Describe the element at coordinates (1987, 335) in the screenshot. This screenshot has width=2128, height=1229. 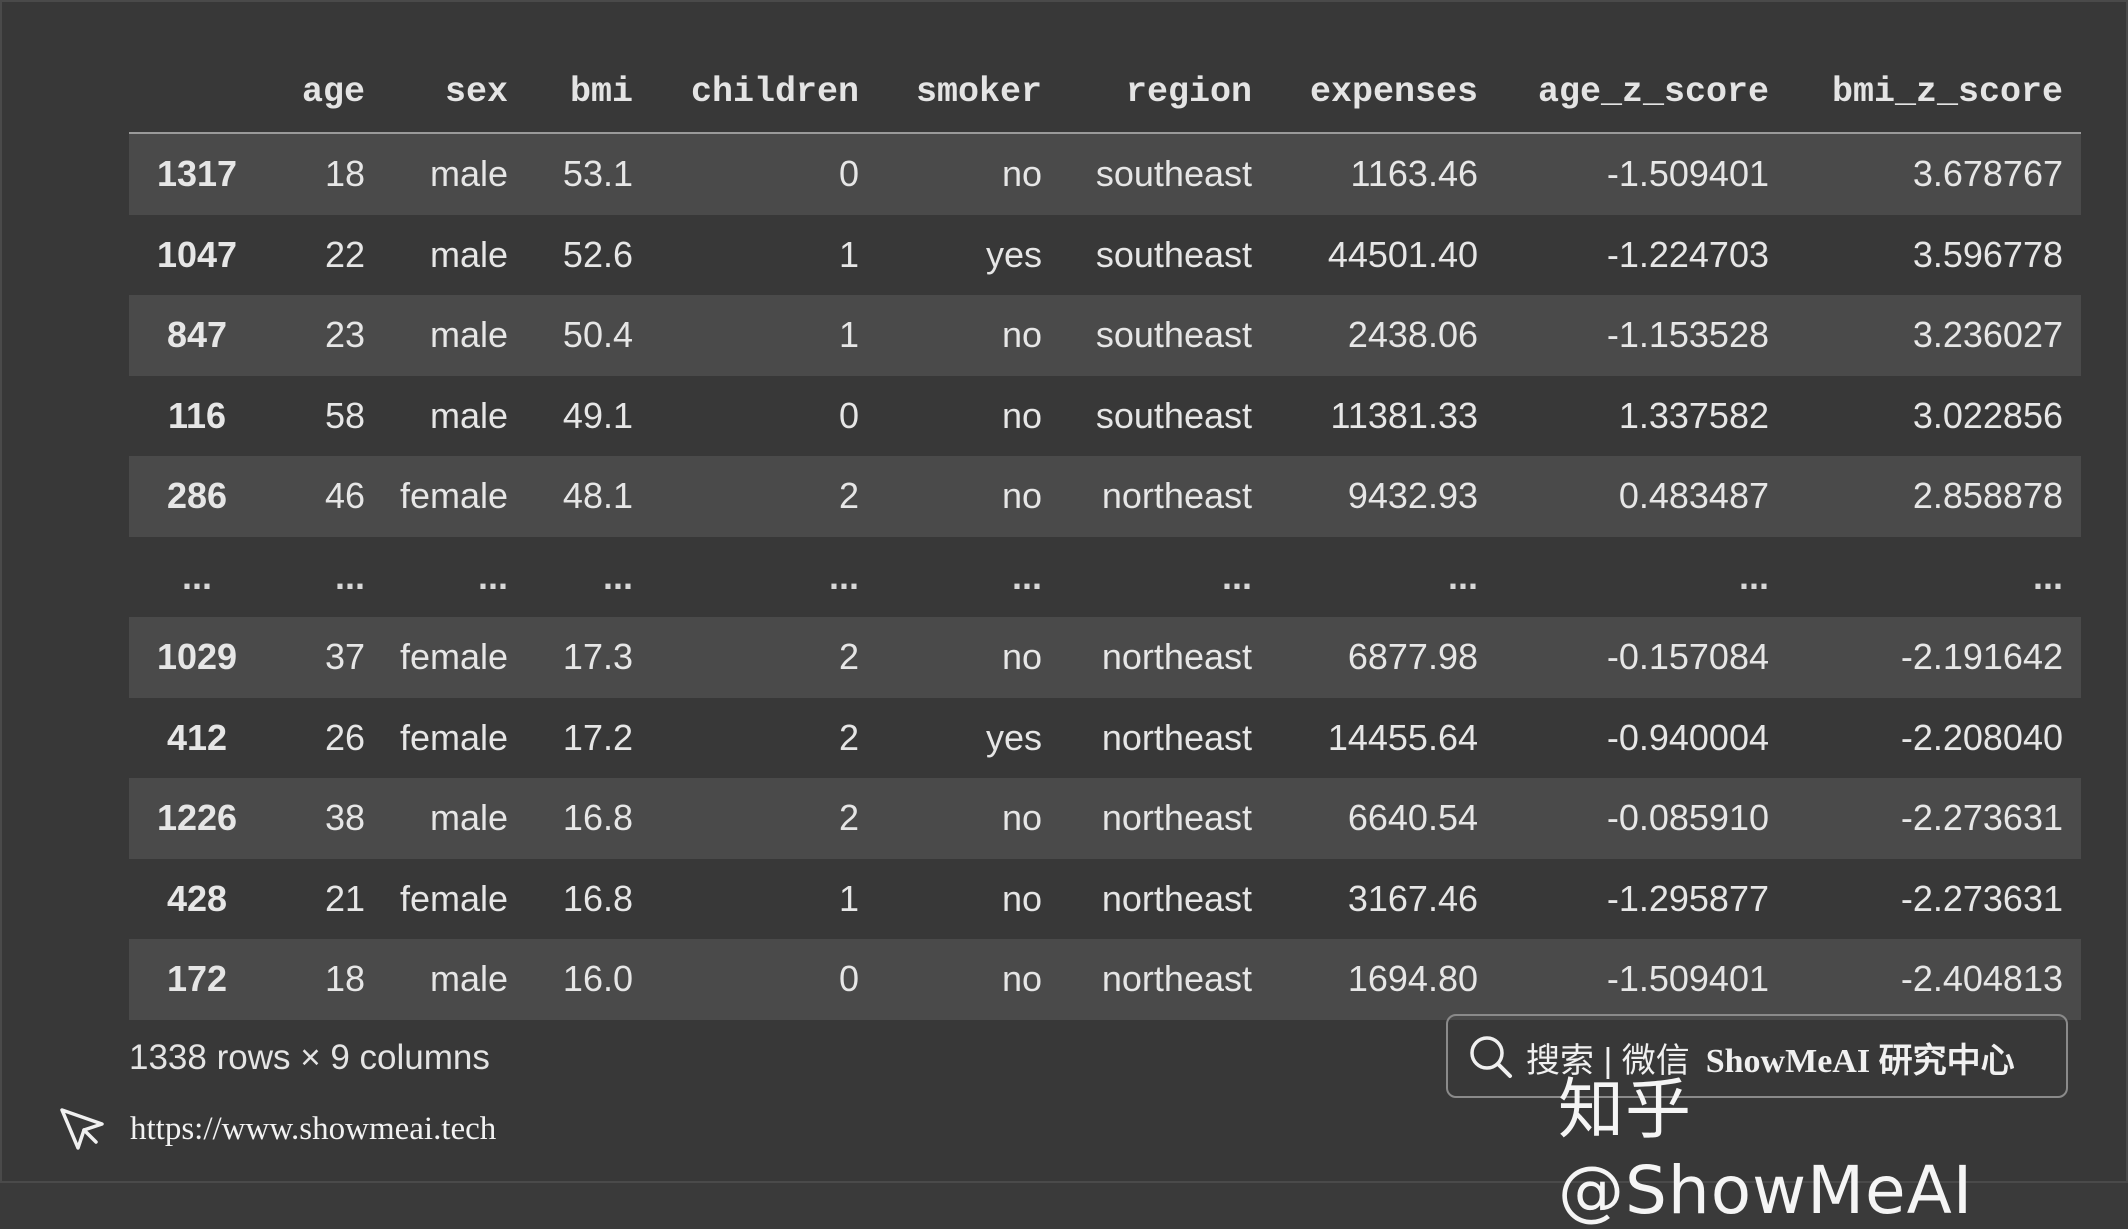
I see `table-cell: 3.236027` at that location.